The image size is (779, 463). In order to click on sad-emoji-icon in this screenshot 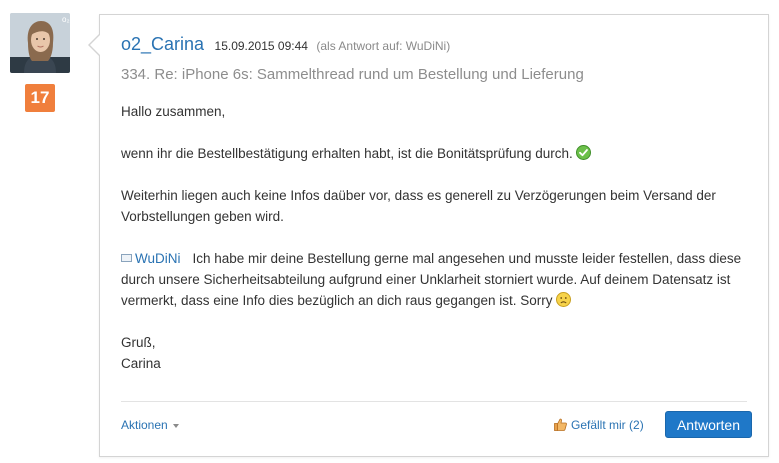, I will do `click(563, 299)`.